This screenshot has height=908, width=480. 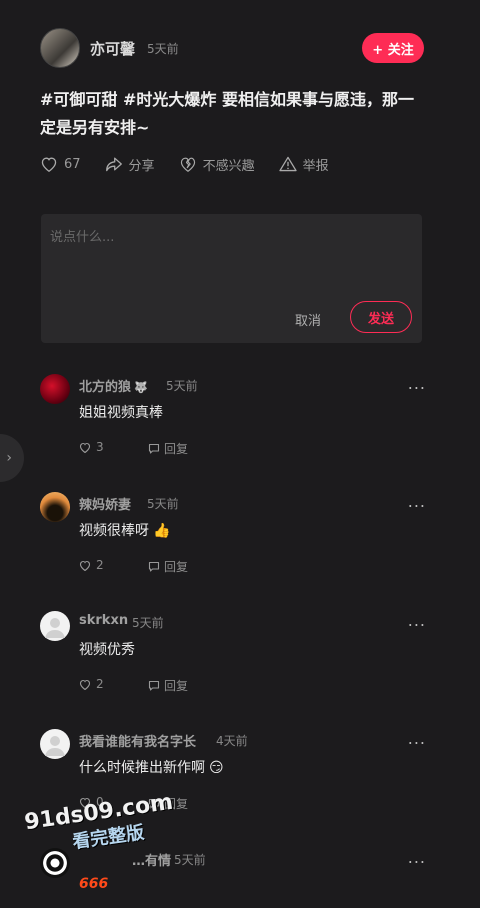 I want to click on post-header: 亦可馨 5天前 + 关注, so click(x=232, y=48).